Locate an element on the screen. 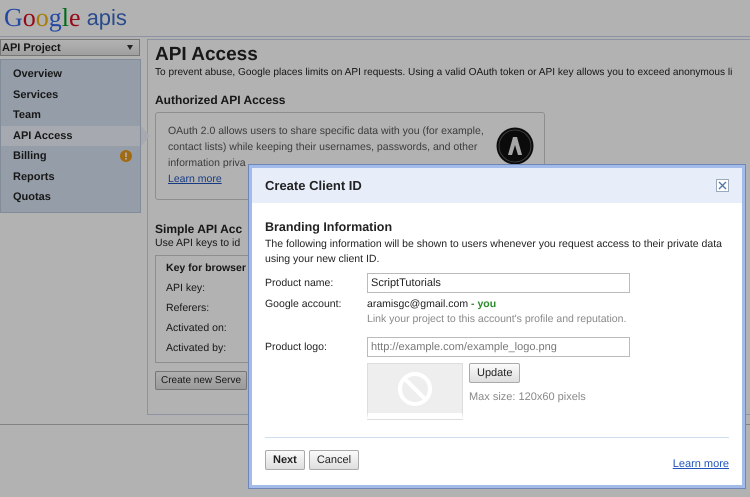 The height and width of the screenshot is (497, 750). product-name-field: ScriptTutorials is located at coordinates (498, 283).